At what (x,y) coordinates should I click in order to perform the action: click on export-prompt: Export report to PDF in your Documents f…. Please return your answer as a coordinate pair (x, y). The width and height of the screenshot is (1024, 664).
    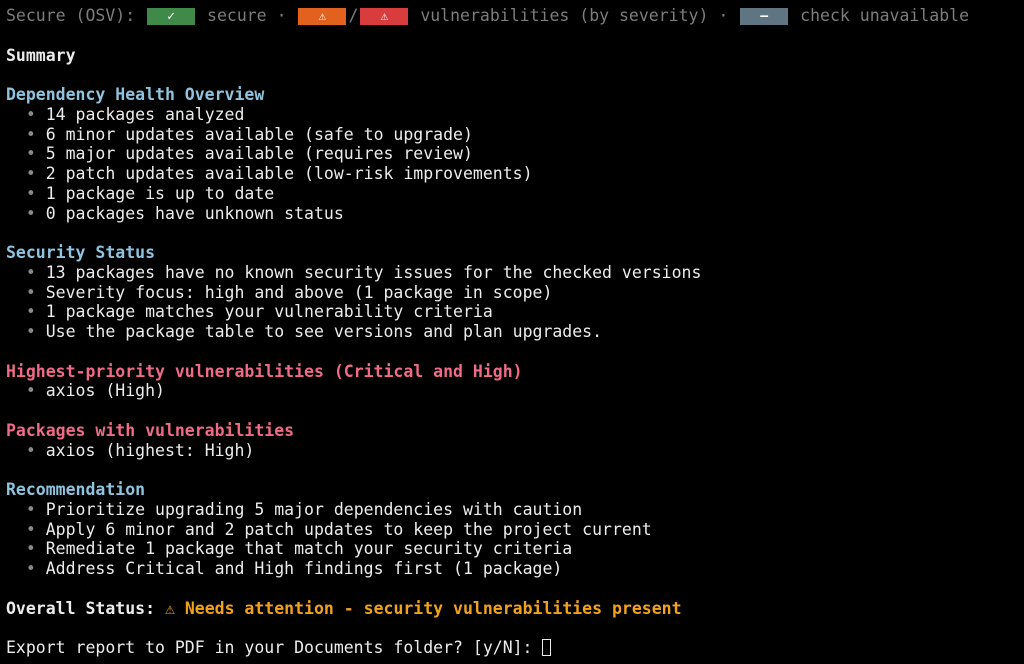
    Looking at the image, I should click on (515, 648).